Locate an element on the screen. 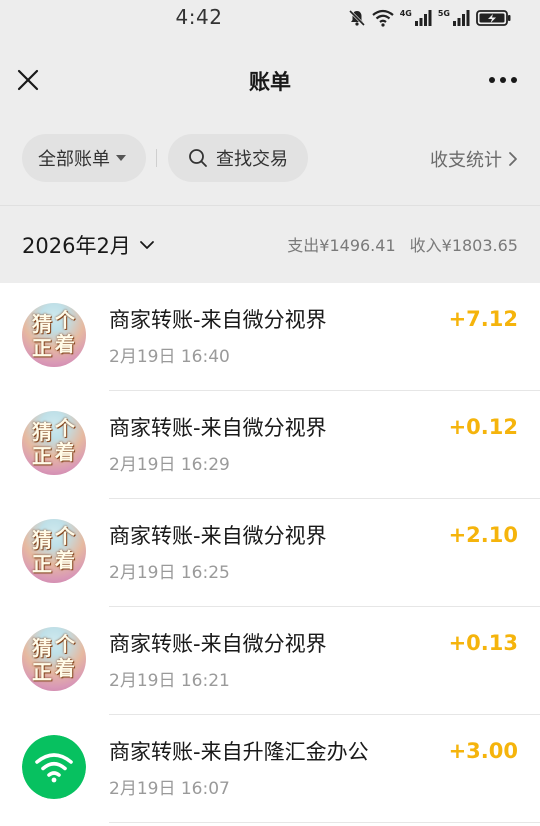  transaction-title: 商家转账-来自升隆汇金办公 is located at coordinates (239, 752).